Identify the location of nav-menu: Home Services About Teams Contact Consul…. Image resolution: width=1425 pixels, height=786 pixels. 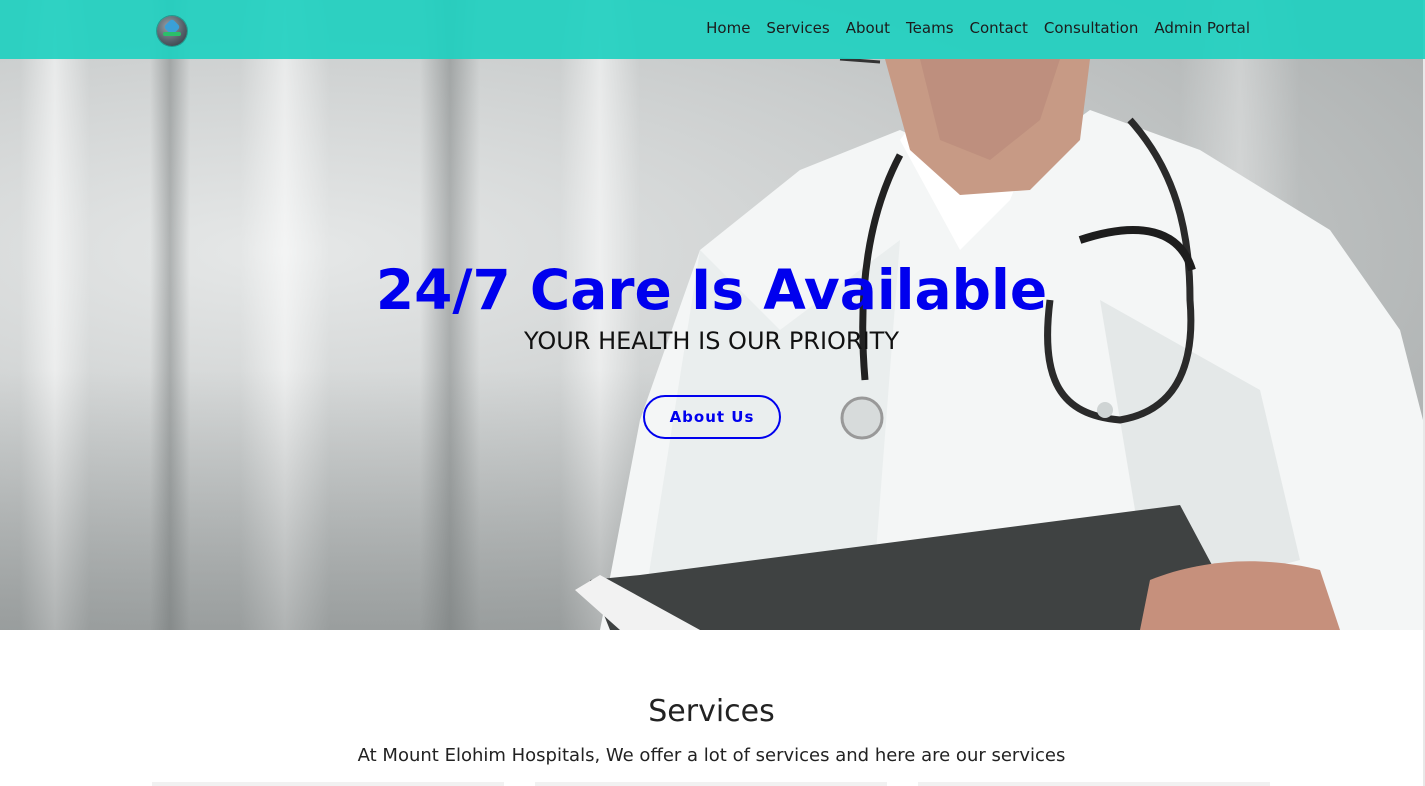
(978, 28).